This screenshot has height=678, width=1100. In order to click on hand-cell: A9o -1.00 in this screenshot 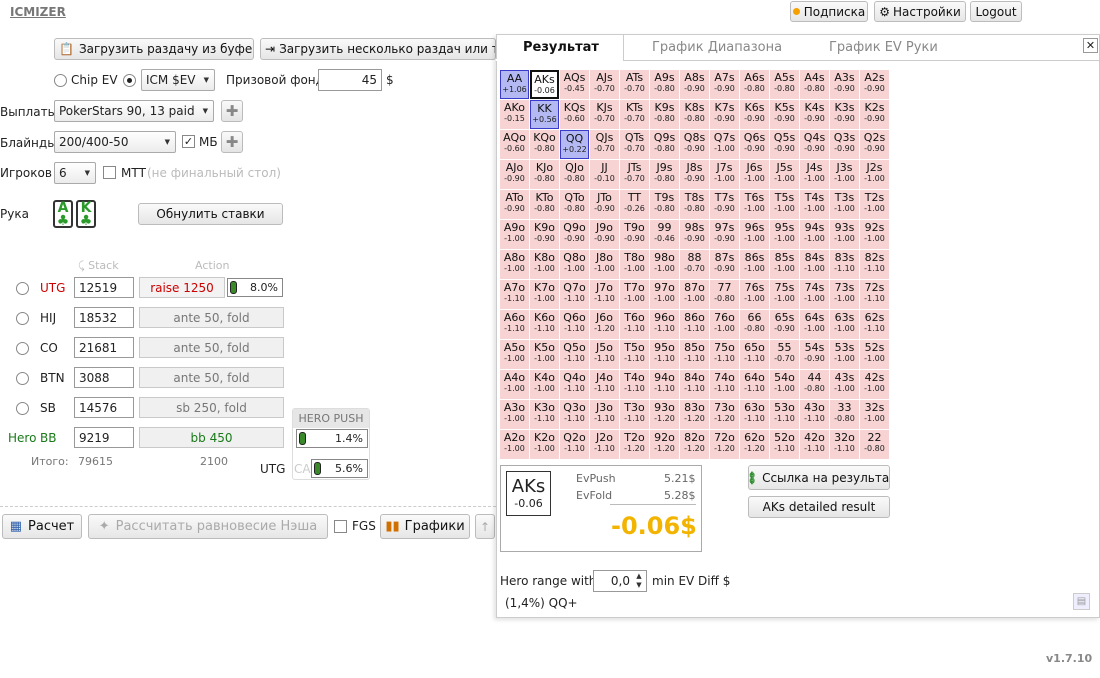, I will do `click(514, 234)`.